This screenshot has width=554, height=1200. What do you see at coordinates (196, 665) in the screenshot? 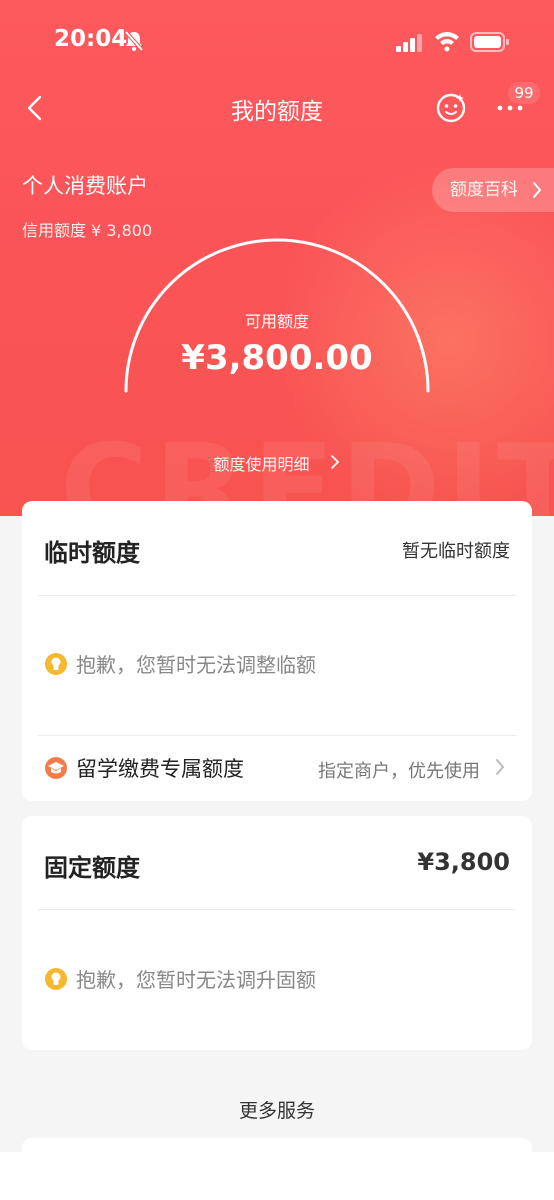
I see `temporary-limit-message-text: 抱歉，您暂时无法调整临额` at bounding box center [196, 665].